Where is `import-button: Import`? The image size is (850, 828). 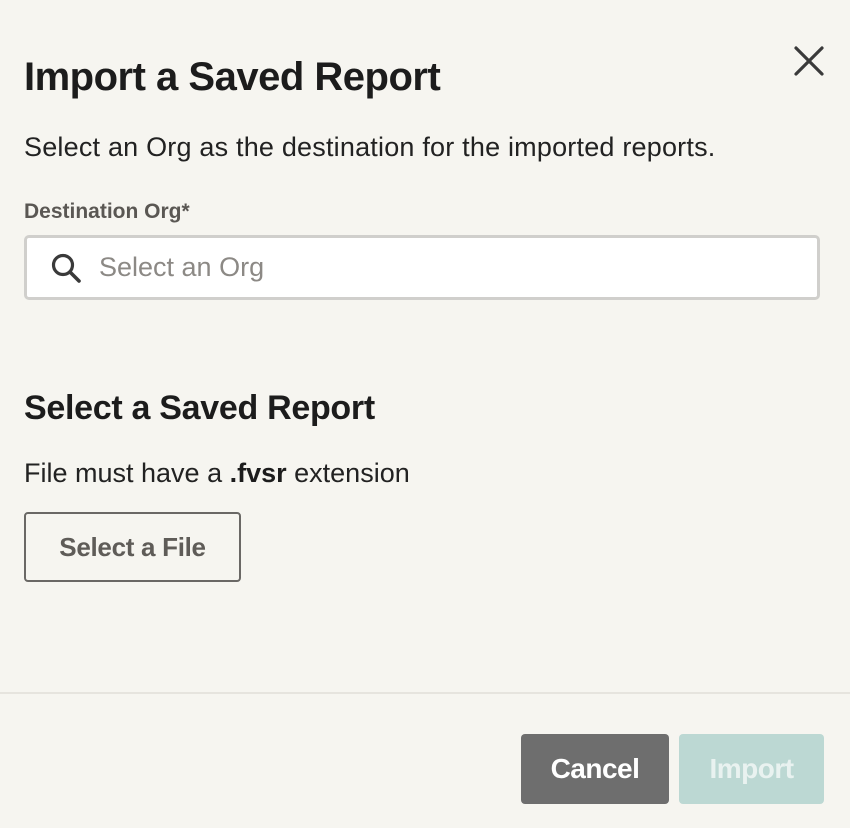
import-button: Import is located at coordinates (751, 769).